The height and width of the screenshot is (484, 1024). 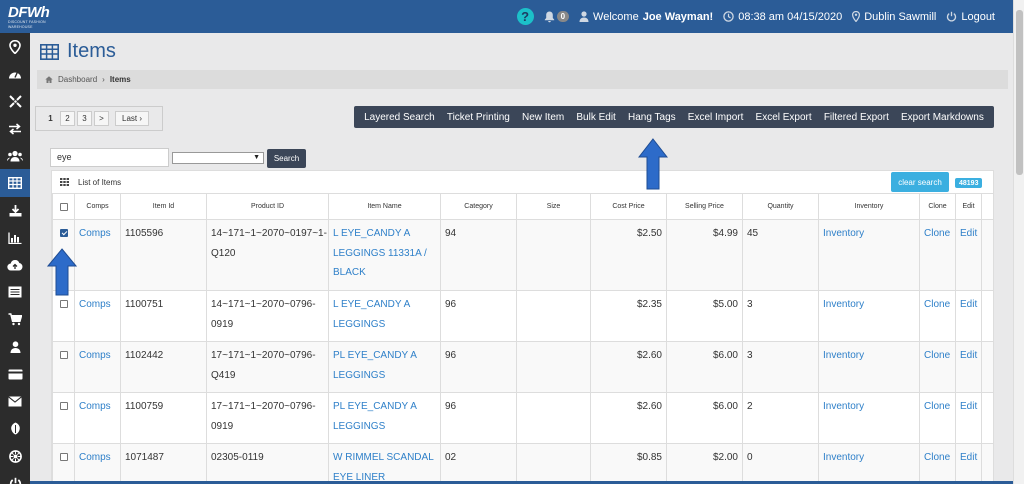 I want to click on item-id-cell: 1100759, so click(x=163, y=418).